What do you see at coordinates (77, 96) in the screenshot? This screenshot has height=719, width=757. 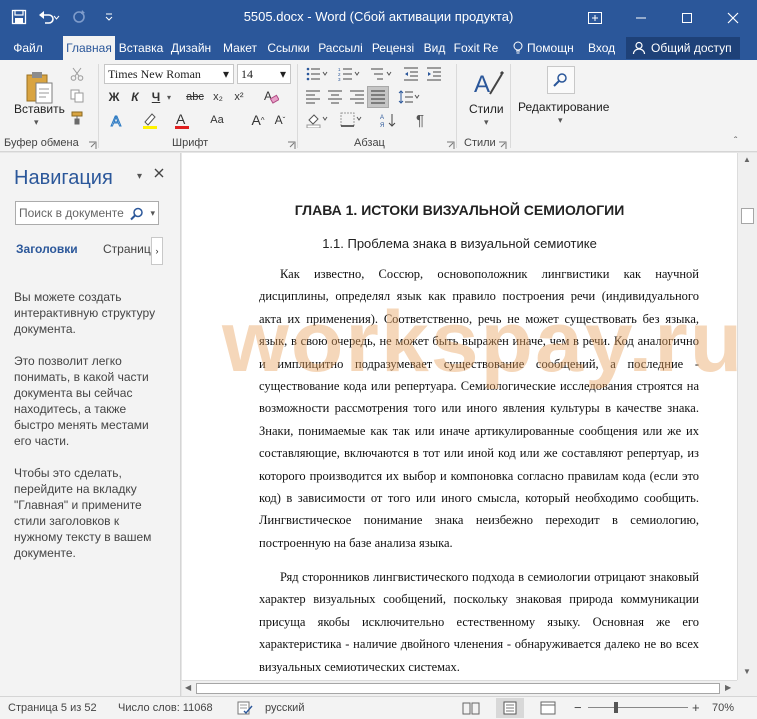 I see `copy-icon` at bounding box center [77, 96].